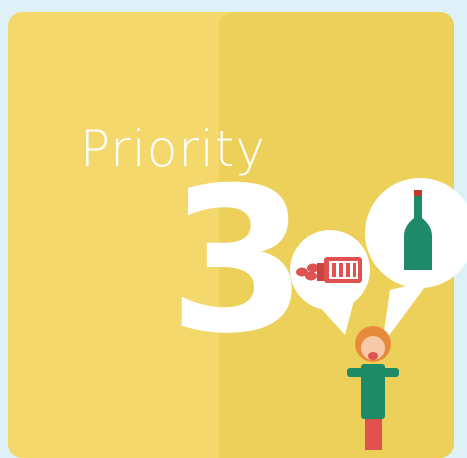  What do you see at coordinates (373, 388) in the screenshot?
I see `person-icon` at bounding box center [373, 388].